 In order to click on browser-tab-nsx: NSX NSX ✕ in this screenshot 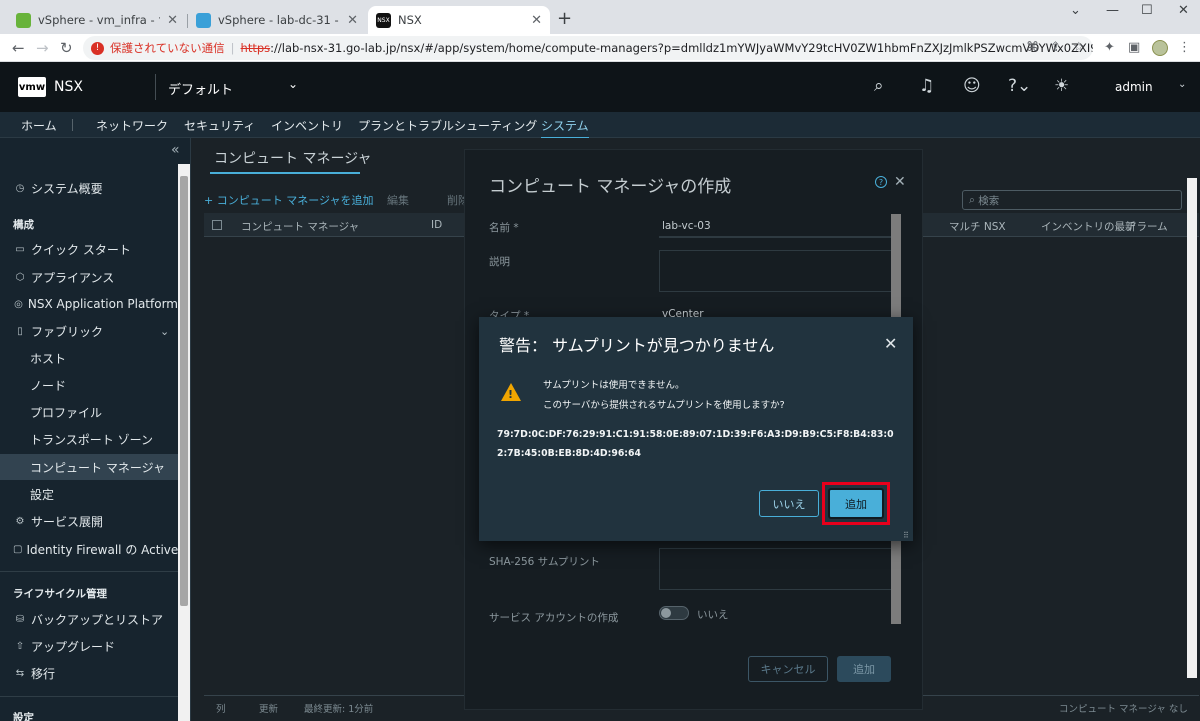, I will do `click(459, 20)`.